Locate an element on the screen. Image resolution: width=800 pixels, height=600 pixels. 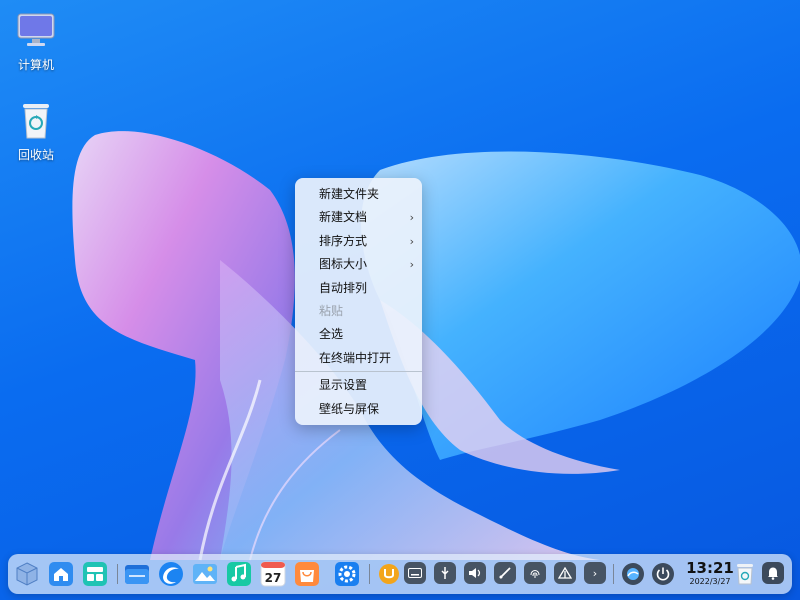
gear-icon is located at coordinates (347, 574).